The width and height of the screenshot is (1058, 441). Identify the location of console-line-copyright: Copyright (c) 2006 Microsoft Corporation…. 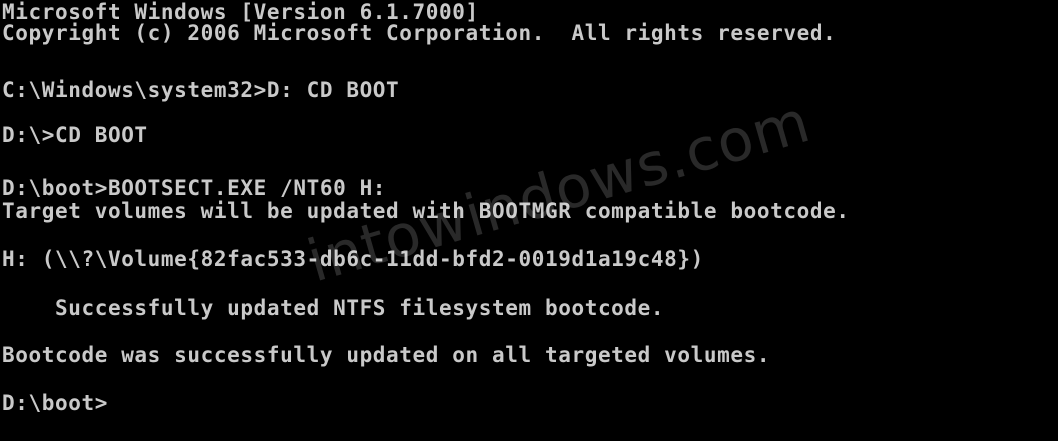
(419, 33).